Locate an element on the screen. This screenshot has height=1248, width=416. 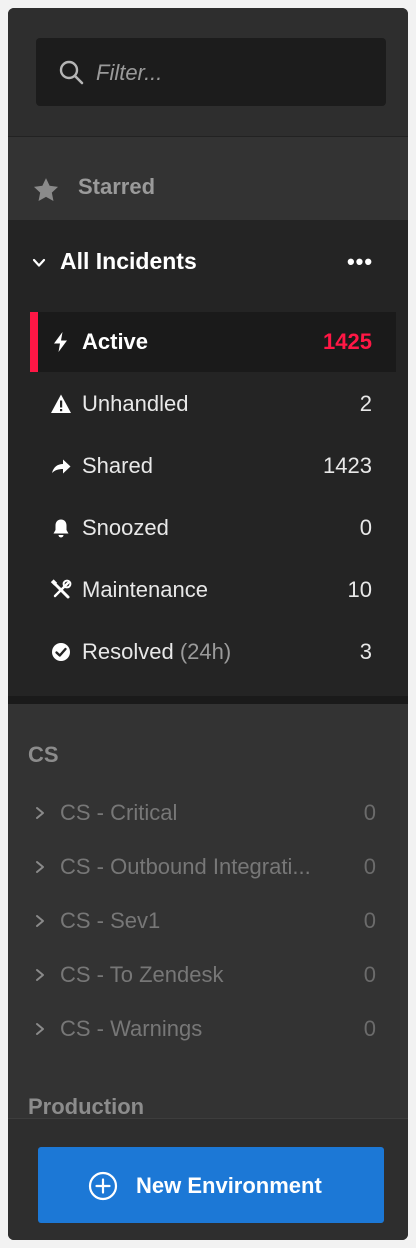
new-environment-button: New Environment is located at coordinates (211, 1185).